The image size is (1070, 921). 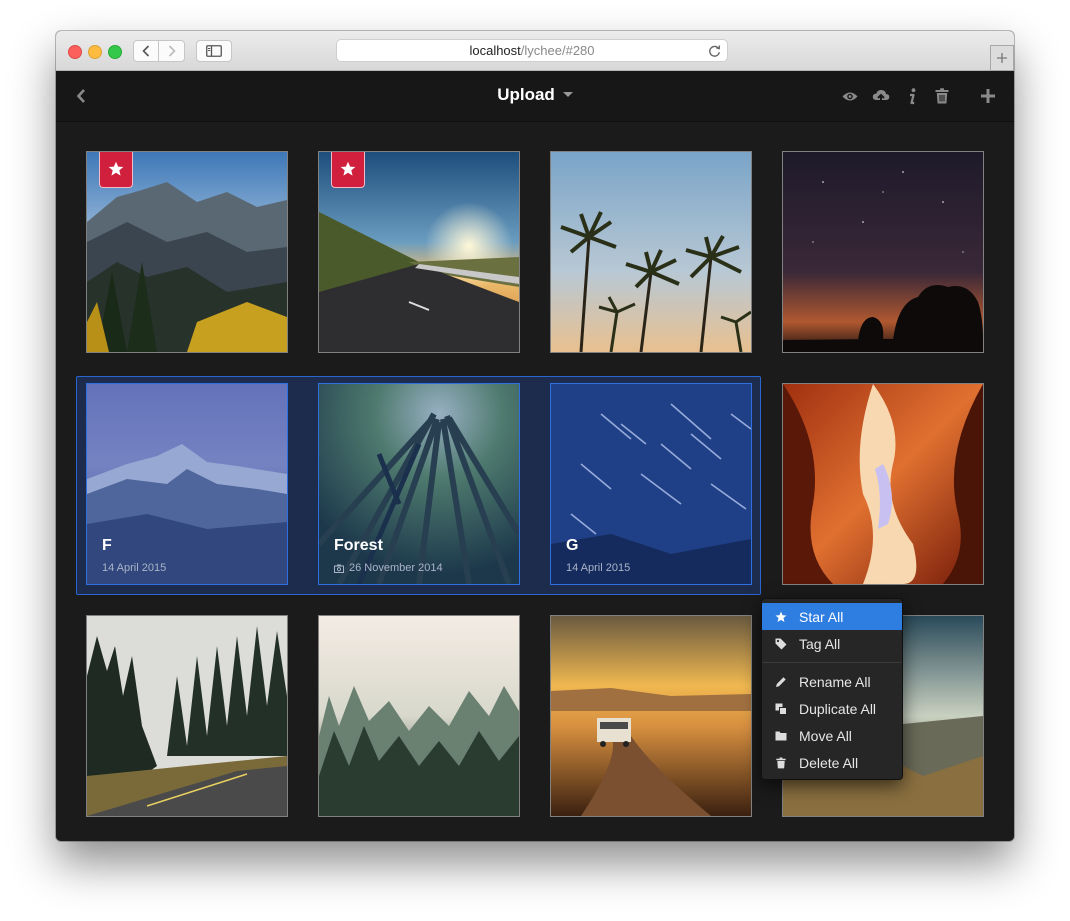 What do you see at coordinates (339, 568) in the screenshot?
I see `camera-icon` at bounding box center [339, 568].